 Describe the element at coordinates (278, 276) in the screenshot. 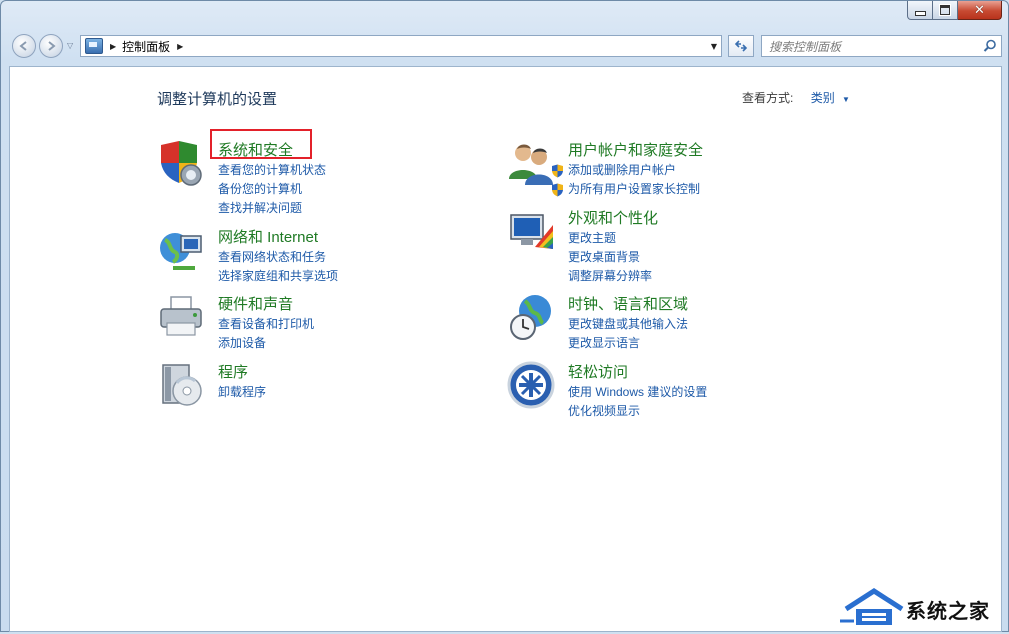

I see `link-homegroup-sharing: 选择家庭组和共享选项` at that location.